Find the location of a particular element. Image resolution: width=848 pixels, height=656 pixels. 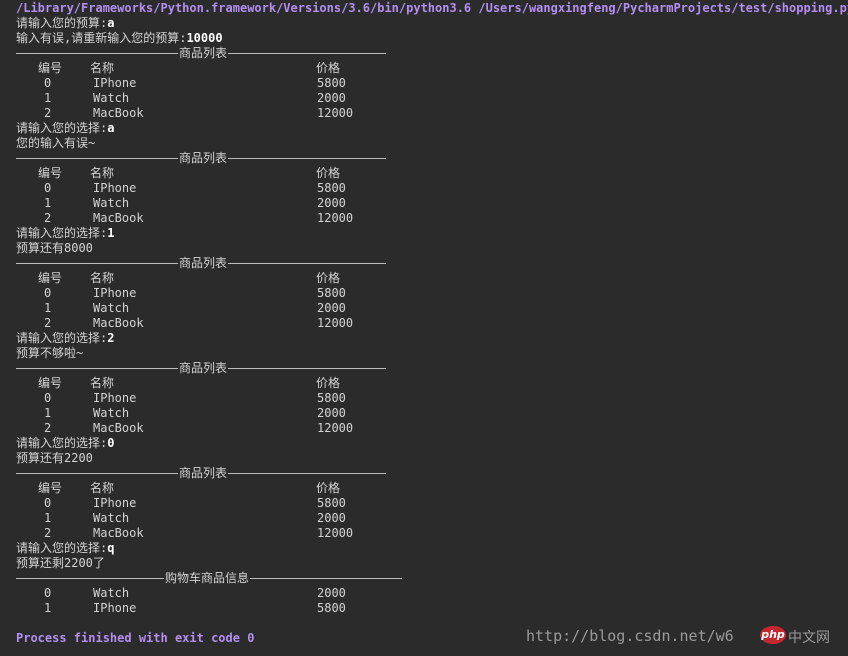

invalid-message: 您的输入有误~ is located at coordinates (56, 143).